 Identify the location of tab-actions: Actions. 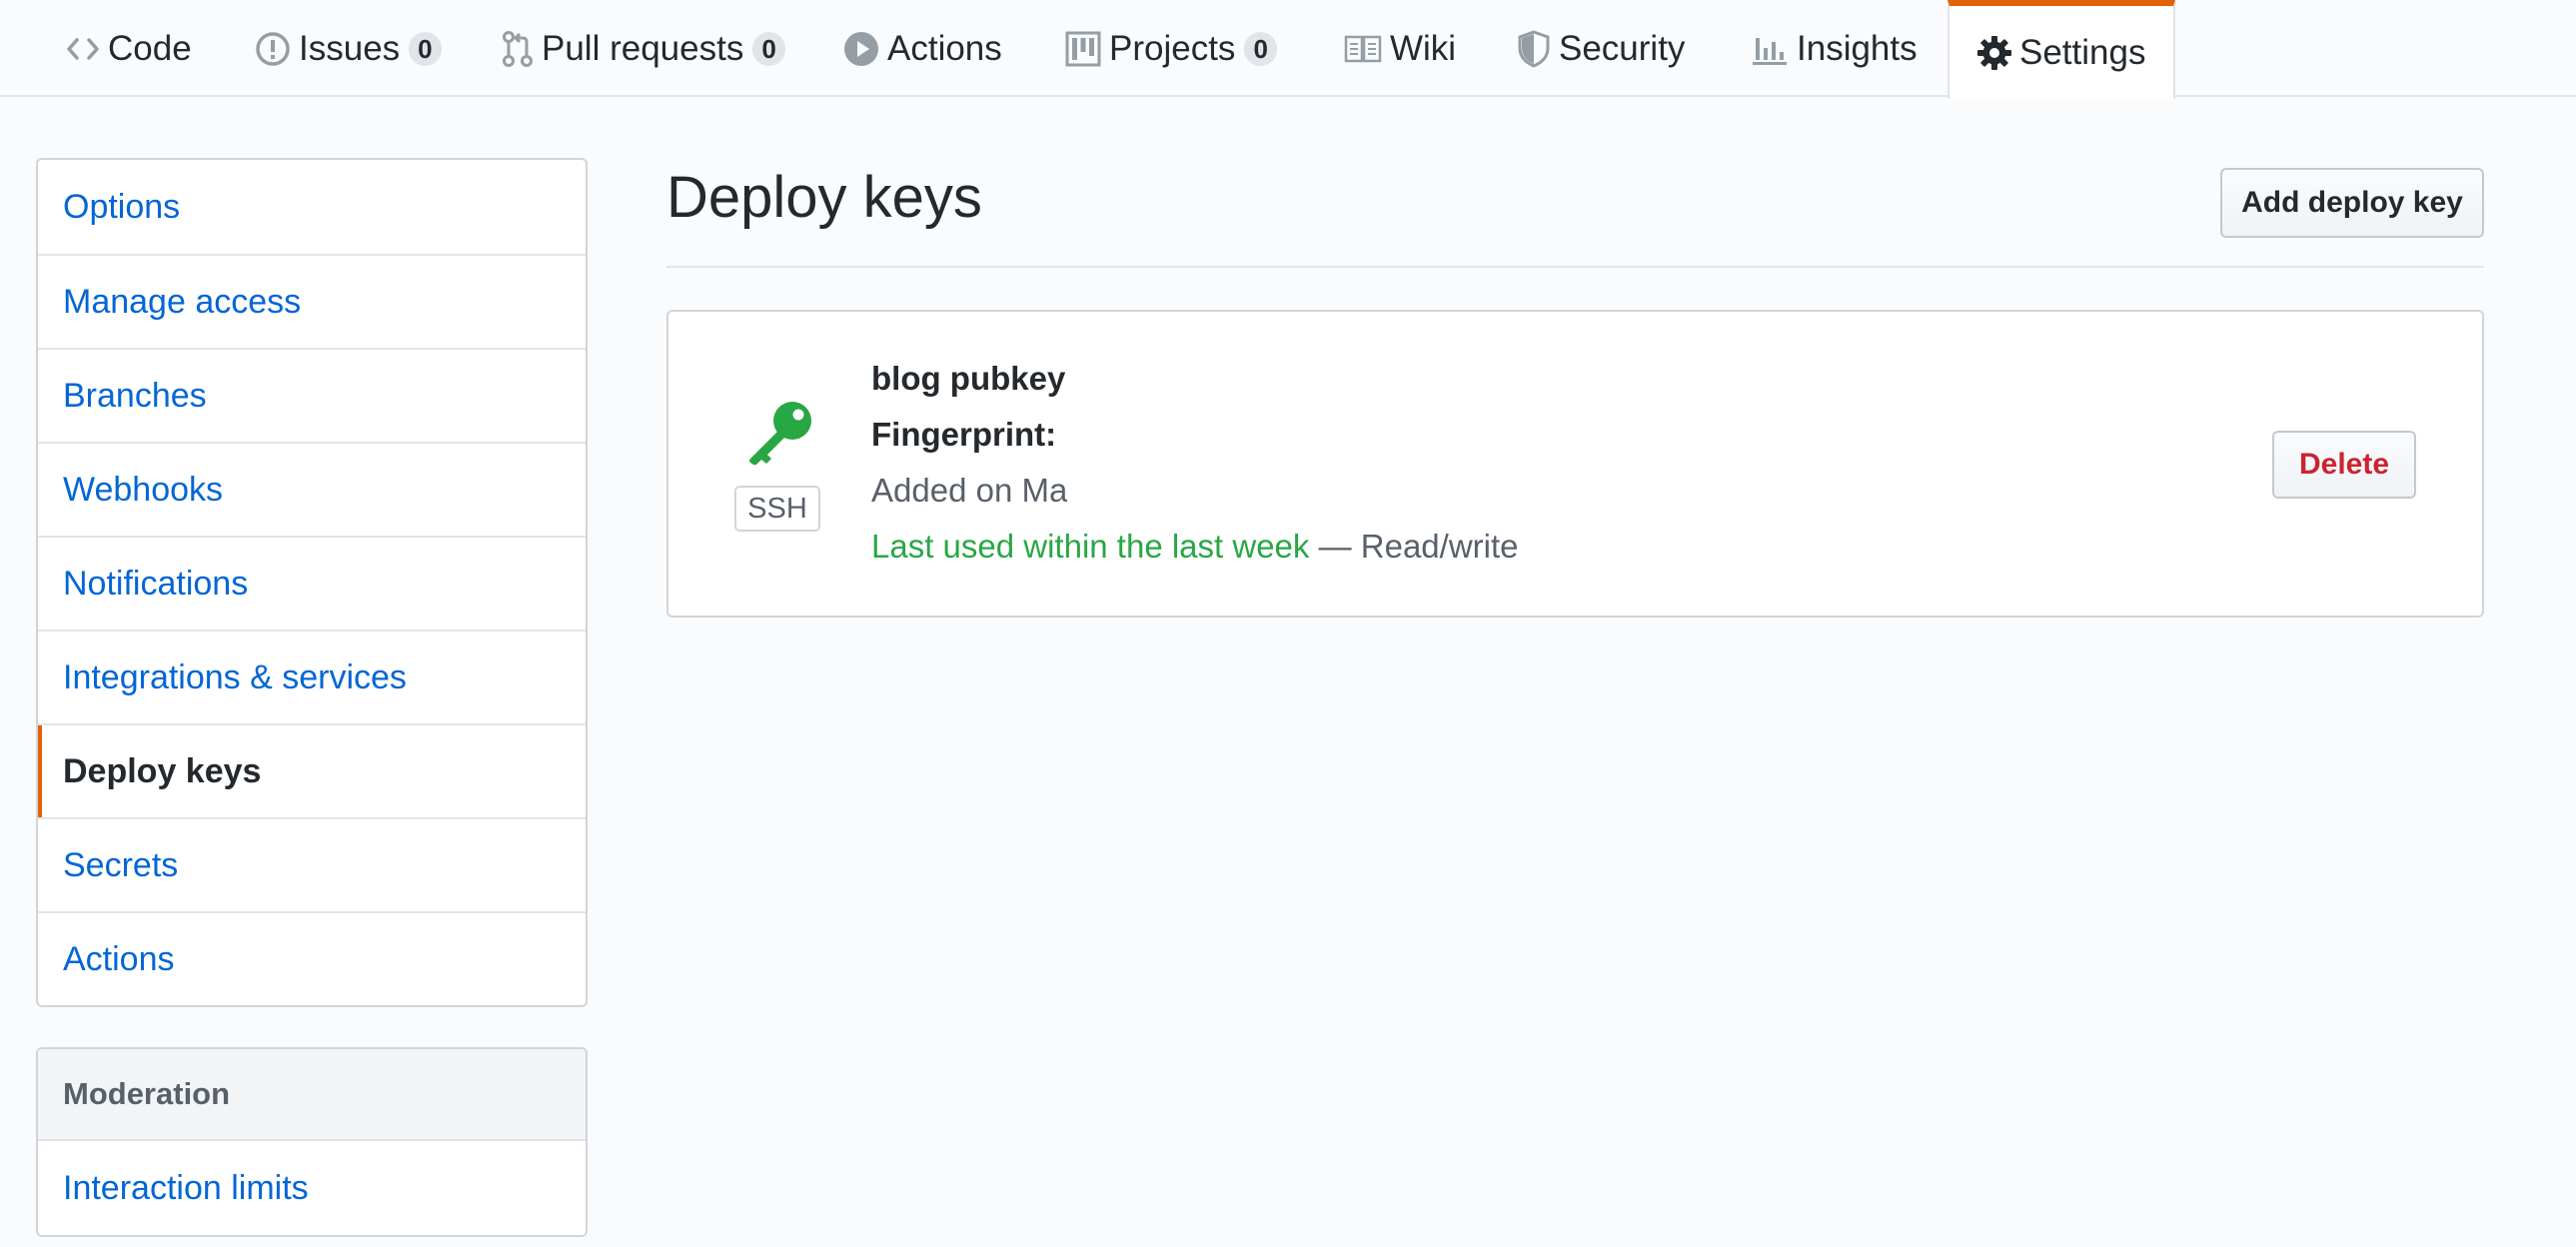
(922, 48).